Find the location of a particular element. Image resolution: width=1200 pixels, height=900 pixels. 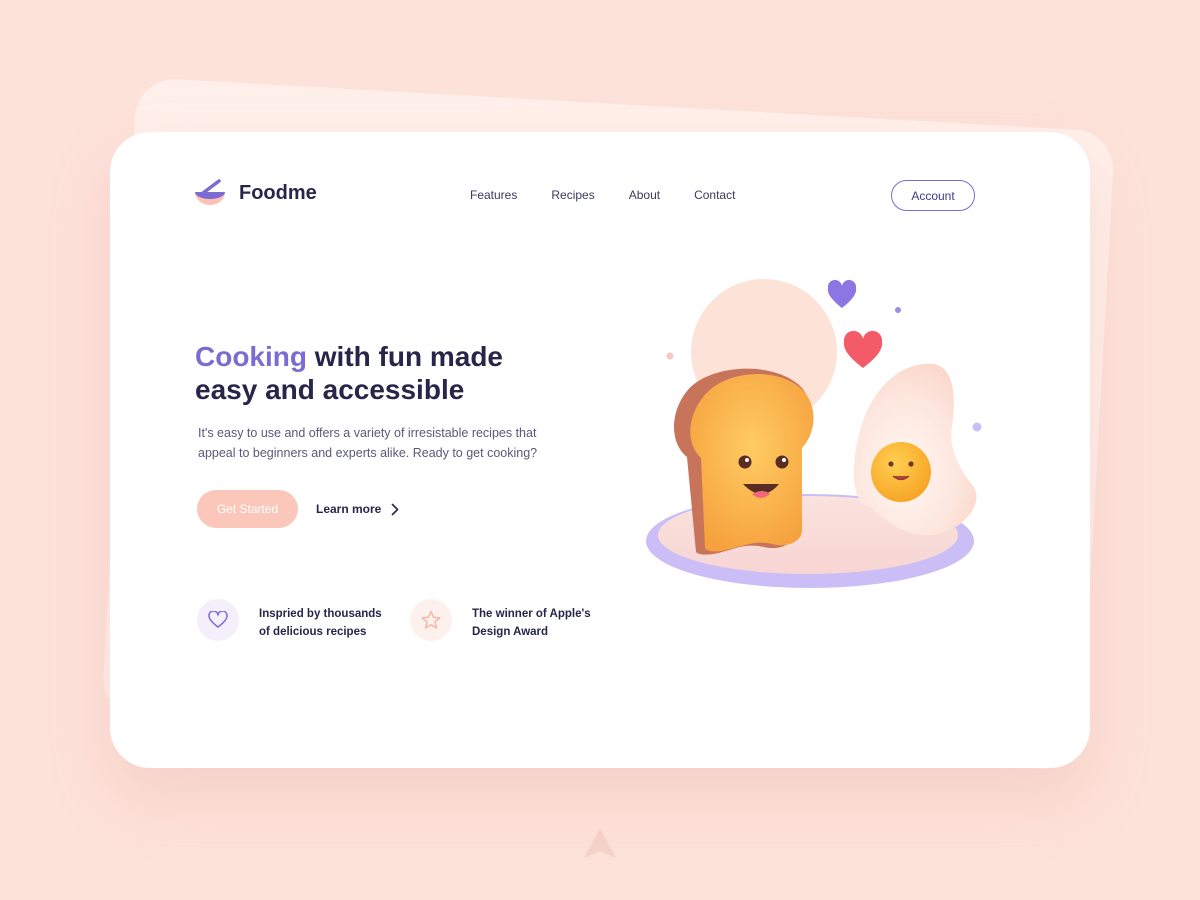

star-outline-icon is located at coordinates (431, 619).